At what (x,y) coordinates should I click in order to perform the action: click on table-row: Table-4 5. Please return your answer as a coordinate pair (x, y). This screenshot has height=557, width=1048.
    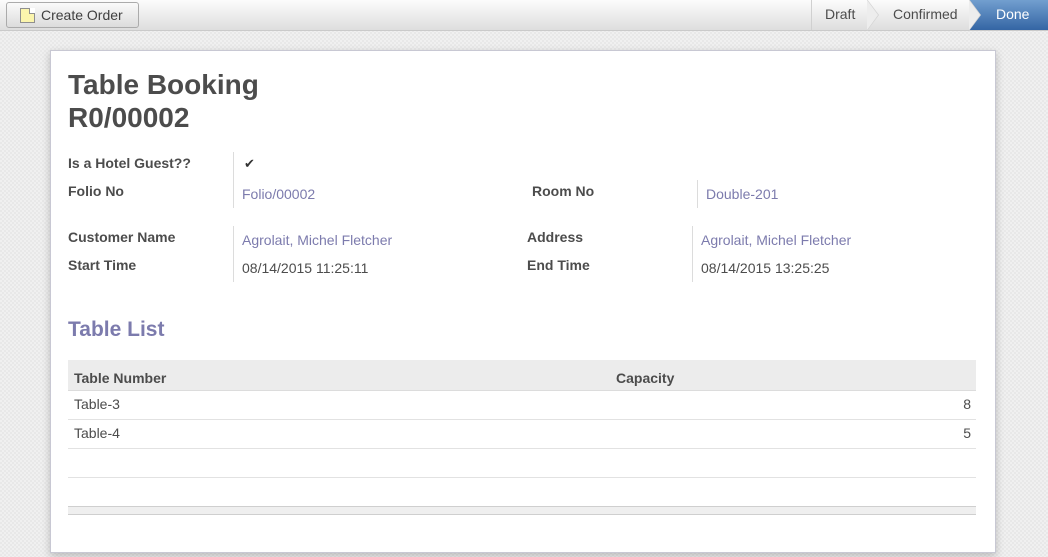
    Looking at the image, I should click on (522, 434).